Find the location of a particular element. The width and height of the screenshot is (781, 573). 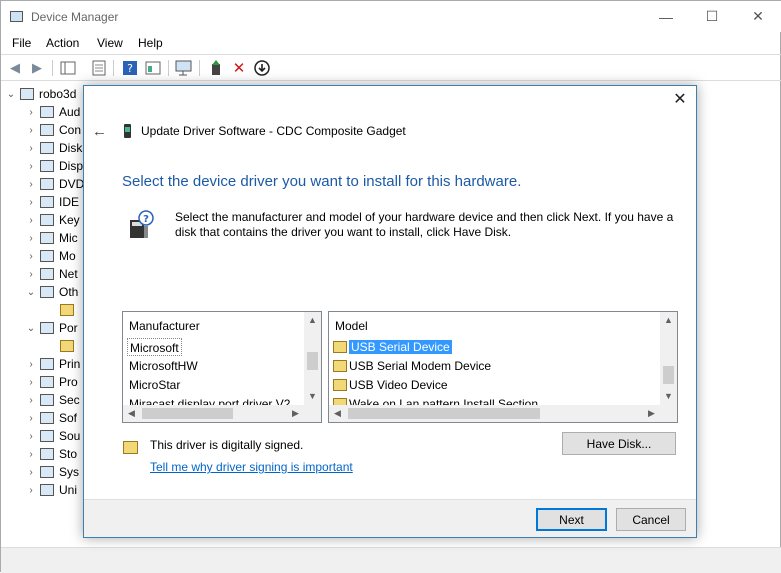

show-hide-tree-icon is located at coordinates (68, 68).